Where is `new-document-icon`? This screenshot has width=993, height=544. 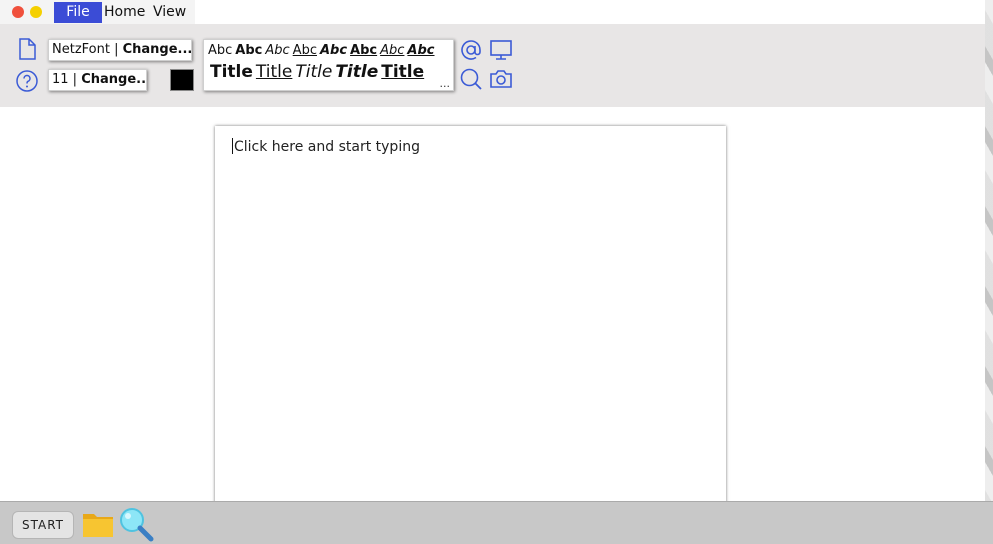 new-document-icon is located at coordinates (27, 49).